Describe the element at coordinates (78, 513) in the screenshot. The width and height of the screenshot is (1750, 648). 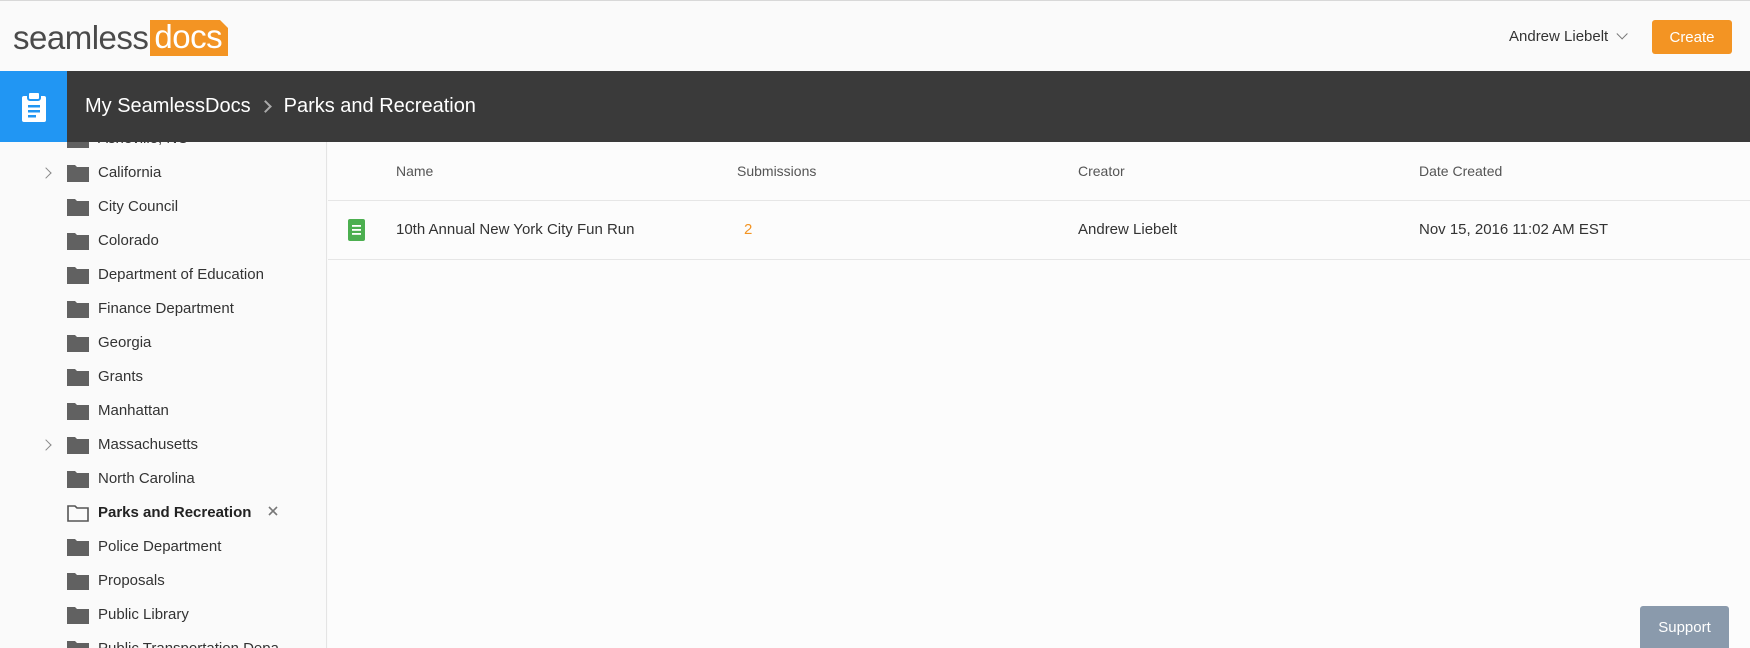
I see `folder-open-icon` at that location.